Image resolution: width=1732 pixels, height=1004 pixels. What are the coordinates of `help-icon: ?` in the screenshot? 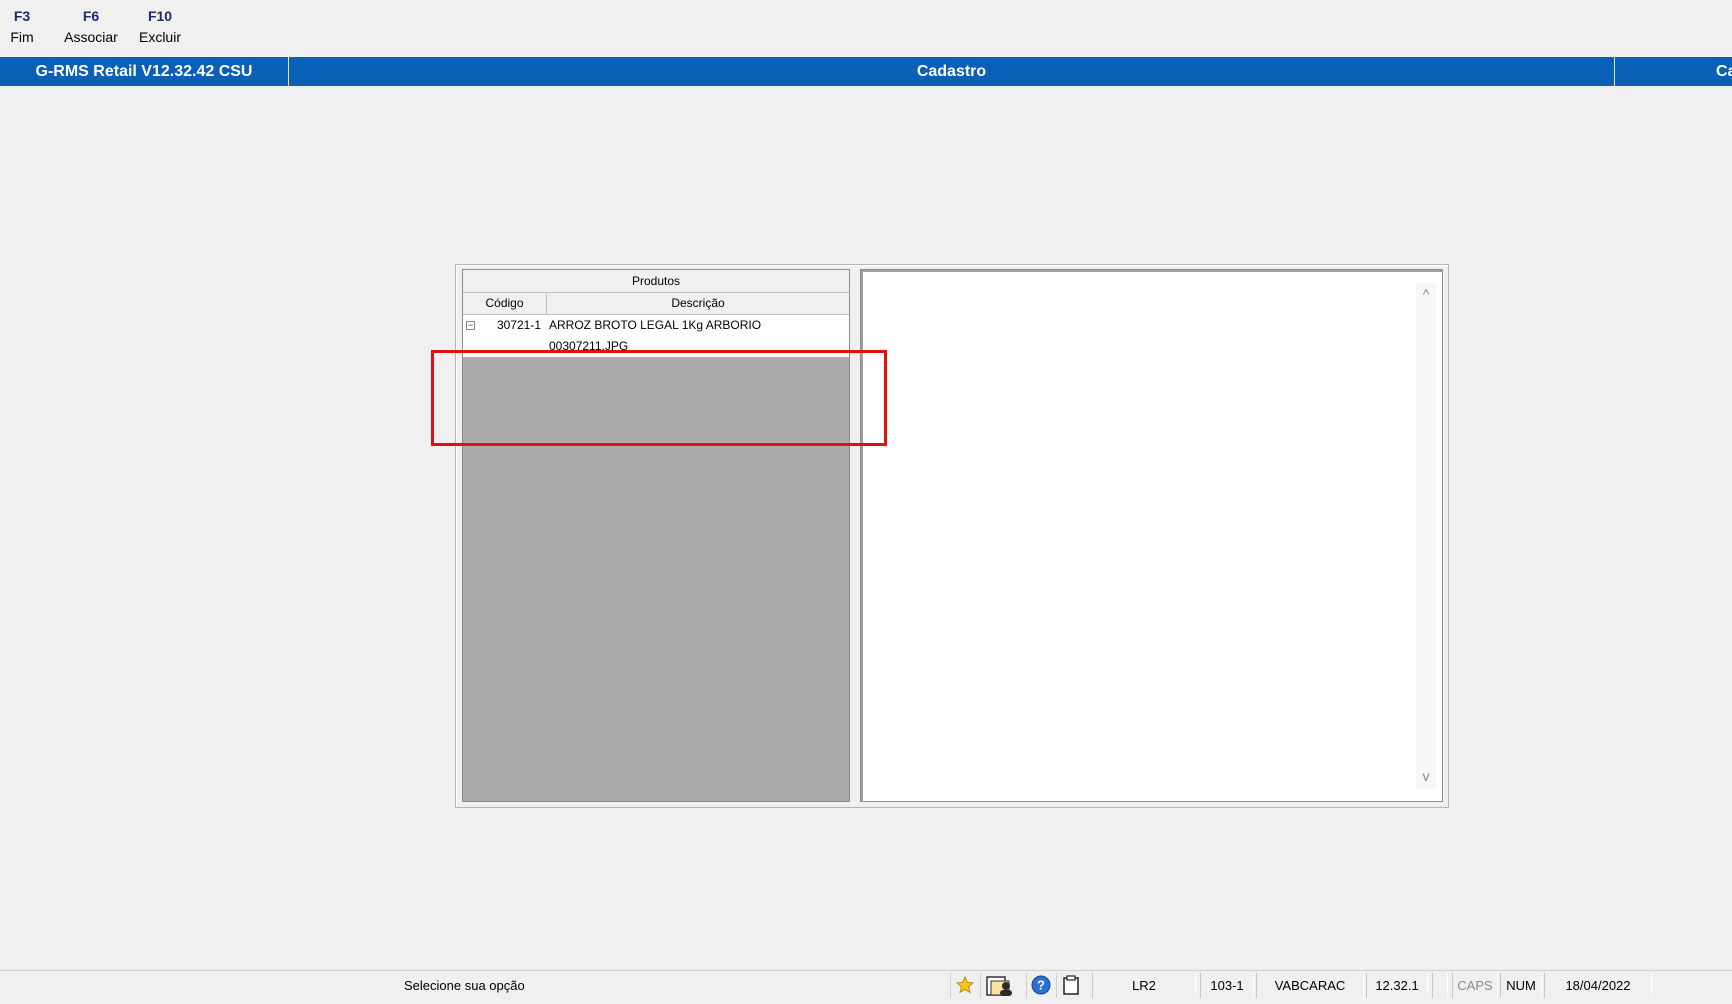 It's located at (1040, 985).